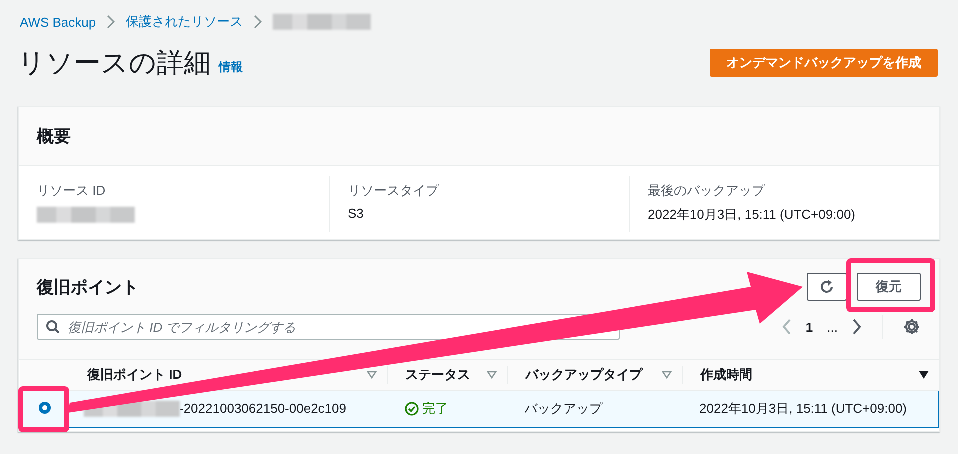  I want to click on section-title: 復旧ポイント, so click(88, 287).